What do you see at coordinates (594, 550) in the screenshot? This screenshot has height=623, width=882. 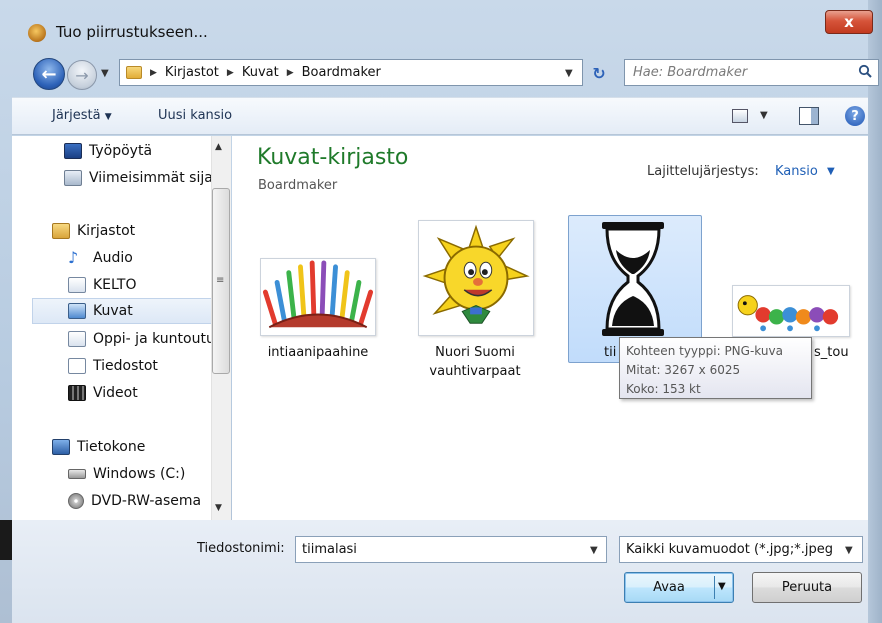 I see `filename-dropdown-icon: ▼` at bounding box center [594, 550].